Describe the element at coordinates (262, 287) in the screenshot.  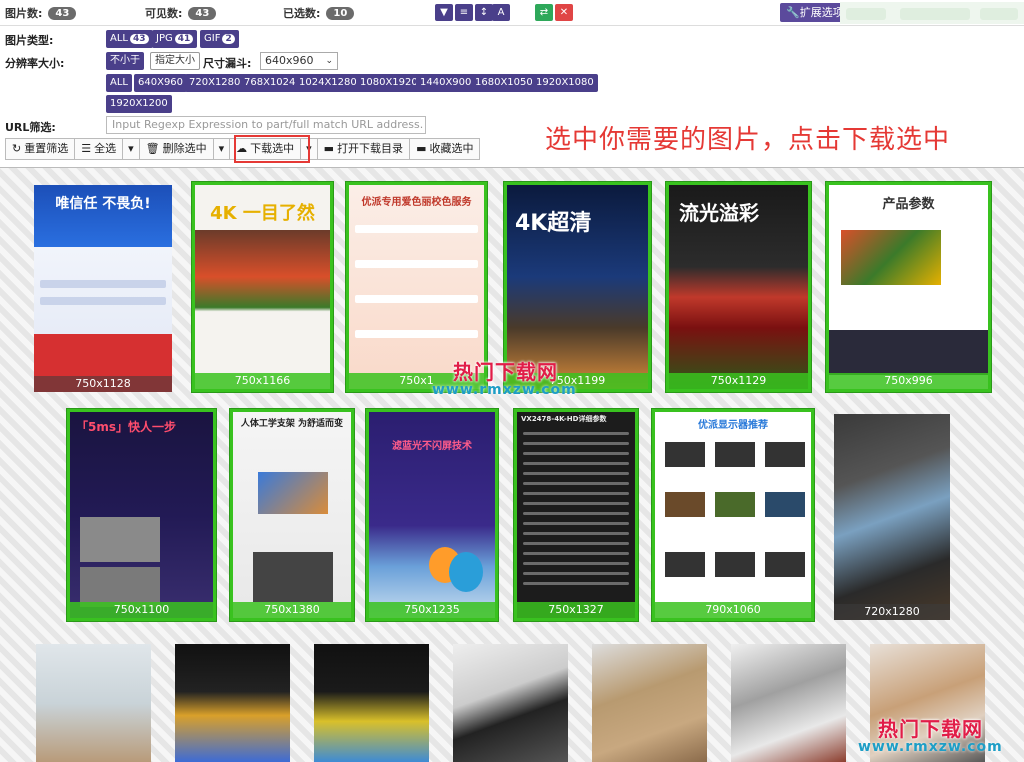
I see `image-card: 4K 一目了然 750x1166` at that location.